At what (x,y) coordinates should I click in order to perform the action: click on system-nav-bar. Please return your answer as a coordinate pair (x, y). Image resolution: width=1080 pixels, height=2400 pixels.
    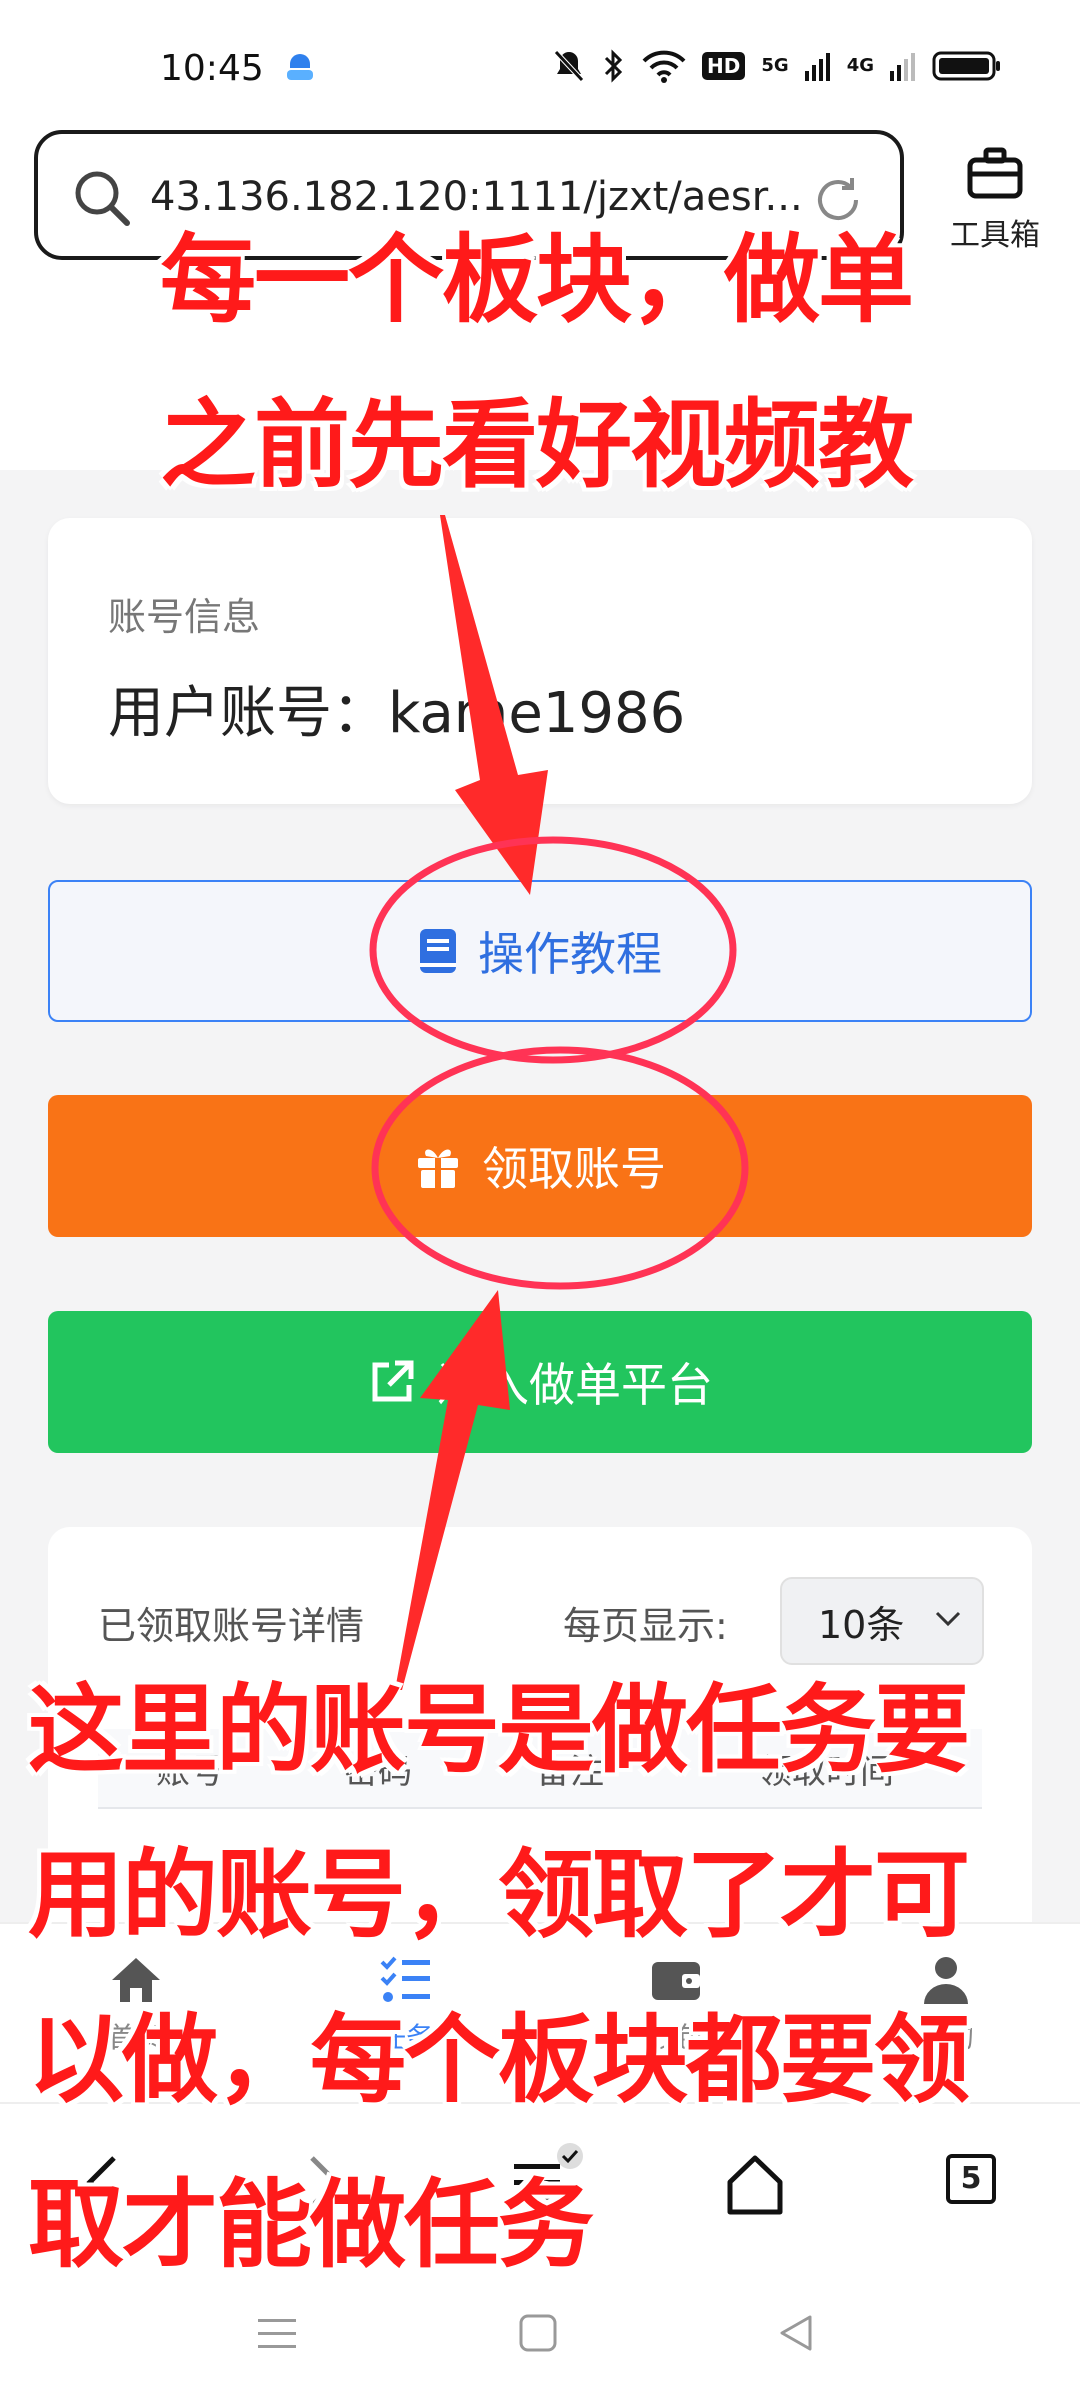
    Looking at the image, I should click on (540, 2333).